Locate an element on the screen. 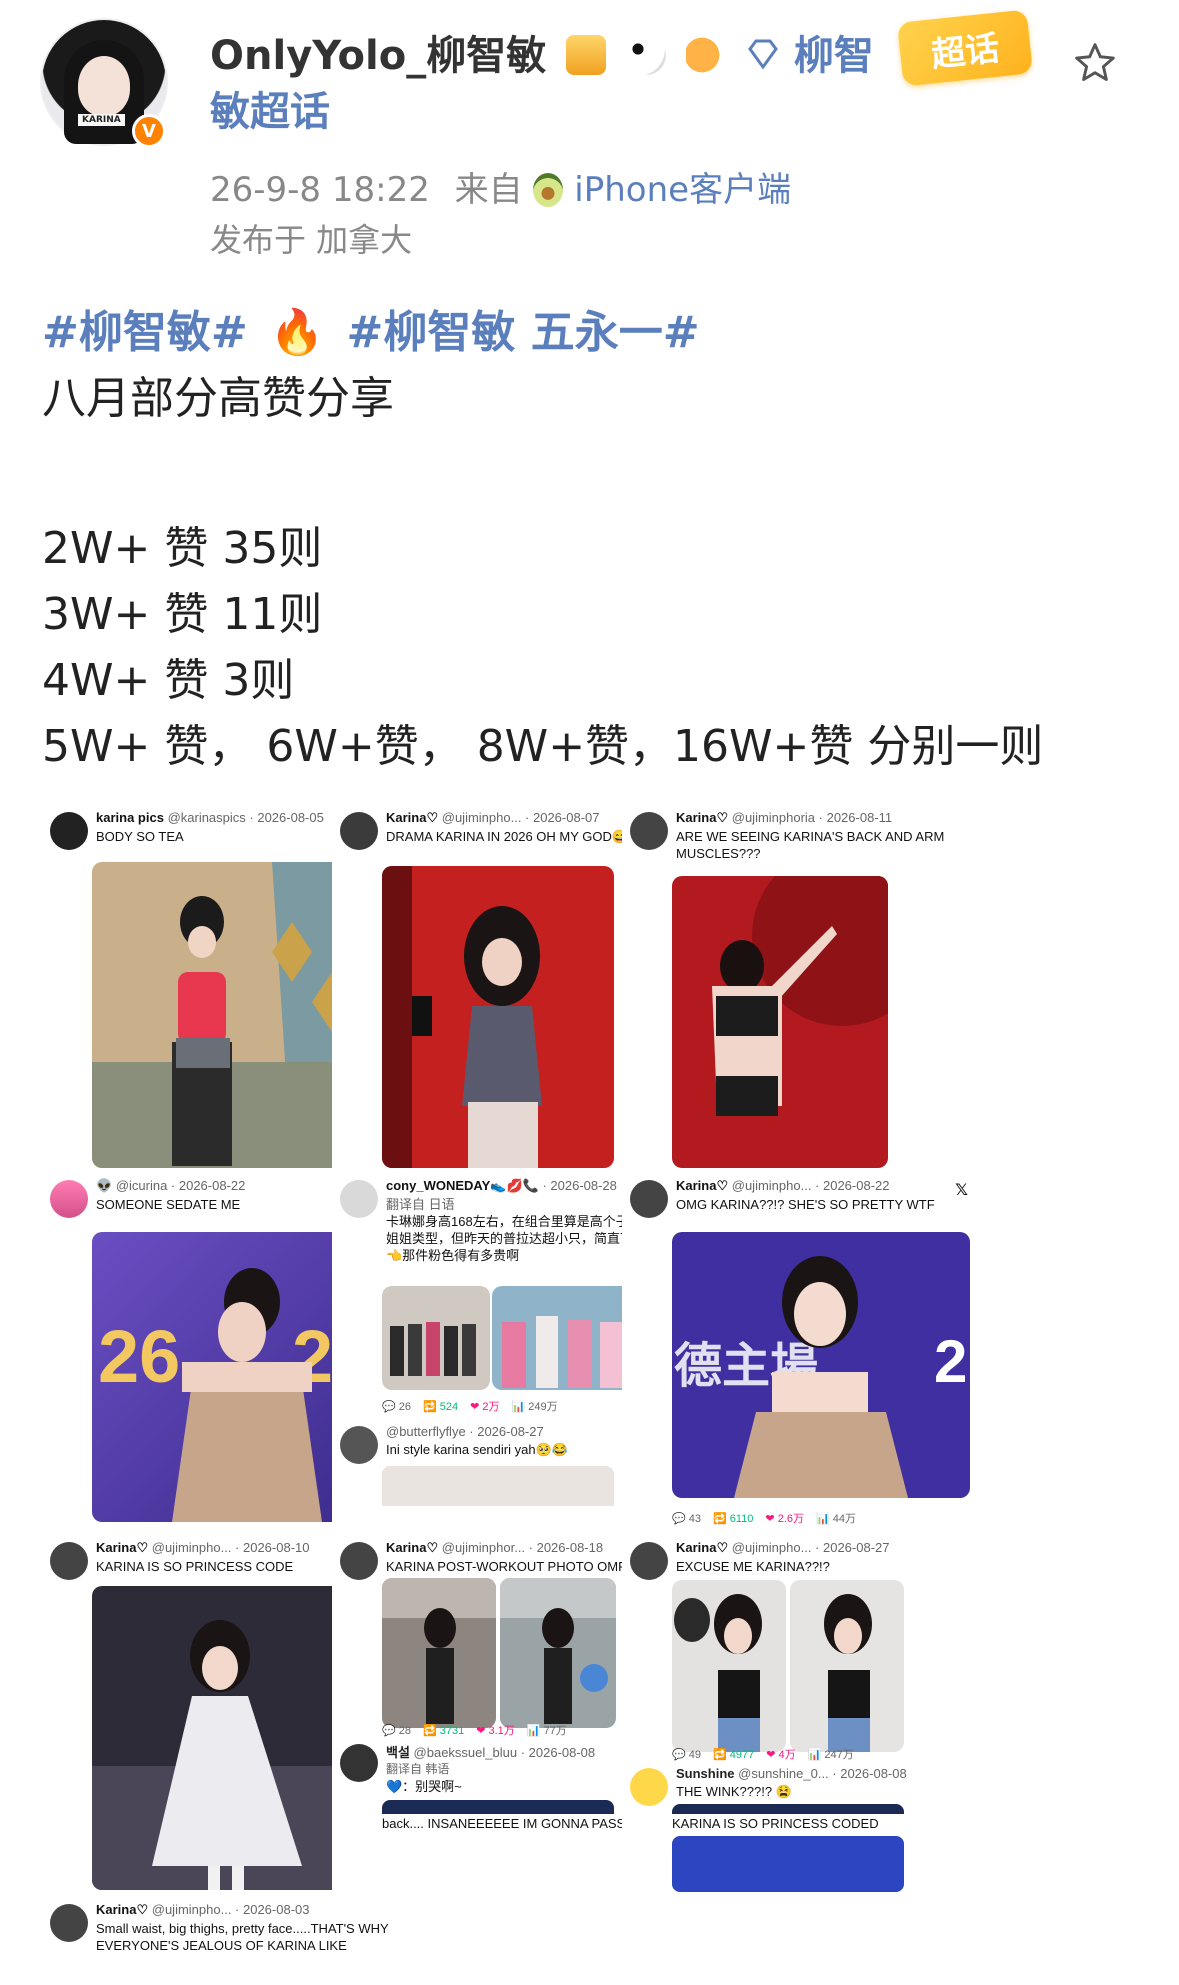  username: OnlyYolo_柳智敏 is located at coordinates (378, 56).